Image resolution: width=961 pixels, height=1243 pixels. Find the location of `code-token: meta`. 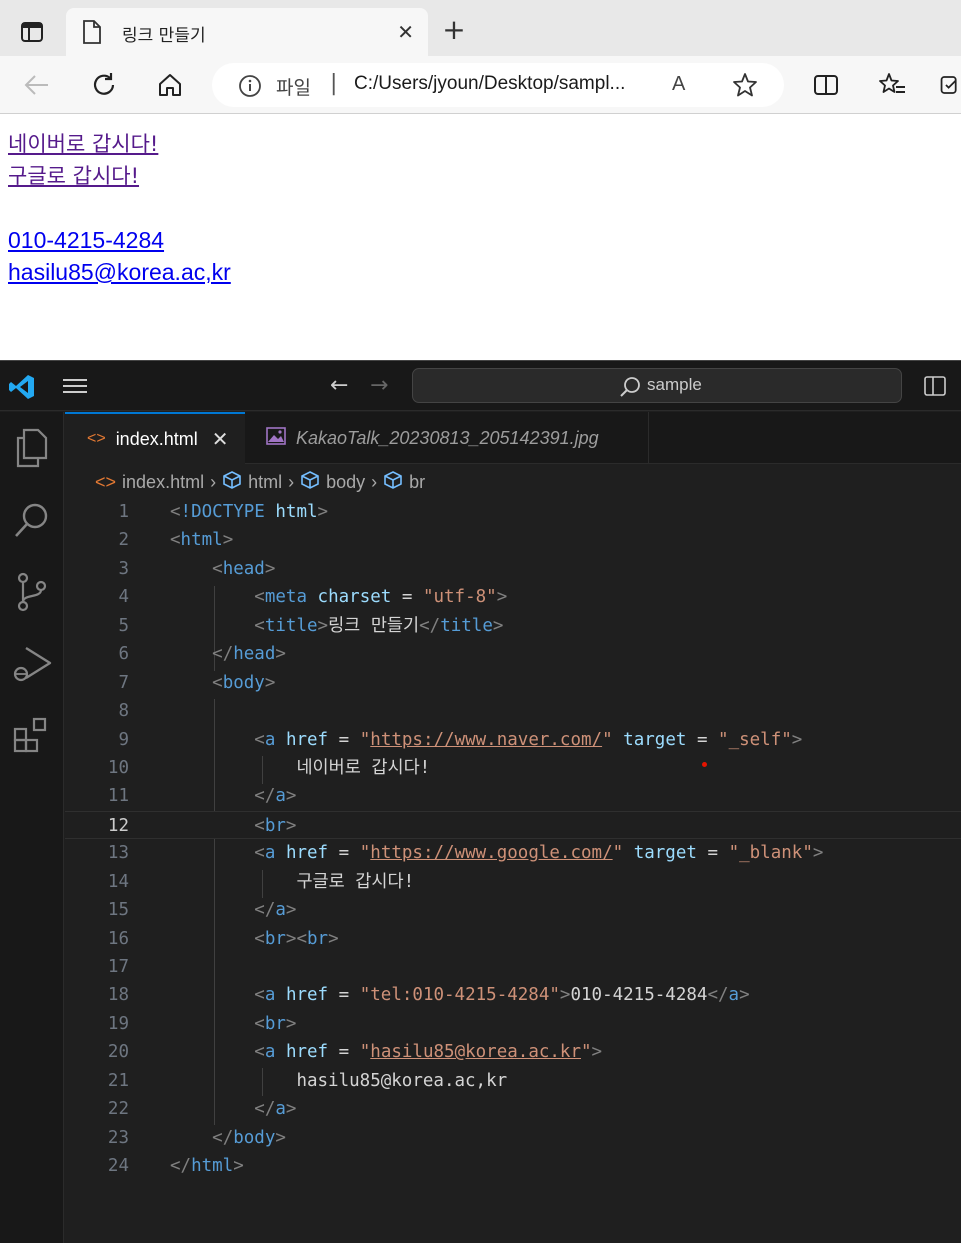

code-token: meta is located at coordinates (285, 597).